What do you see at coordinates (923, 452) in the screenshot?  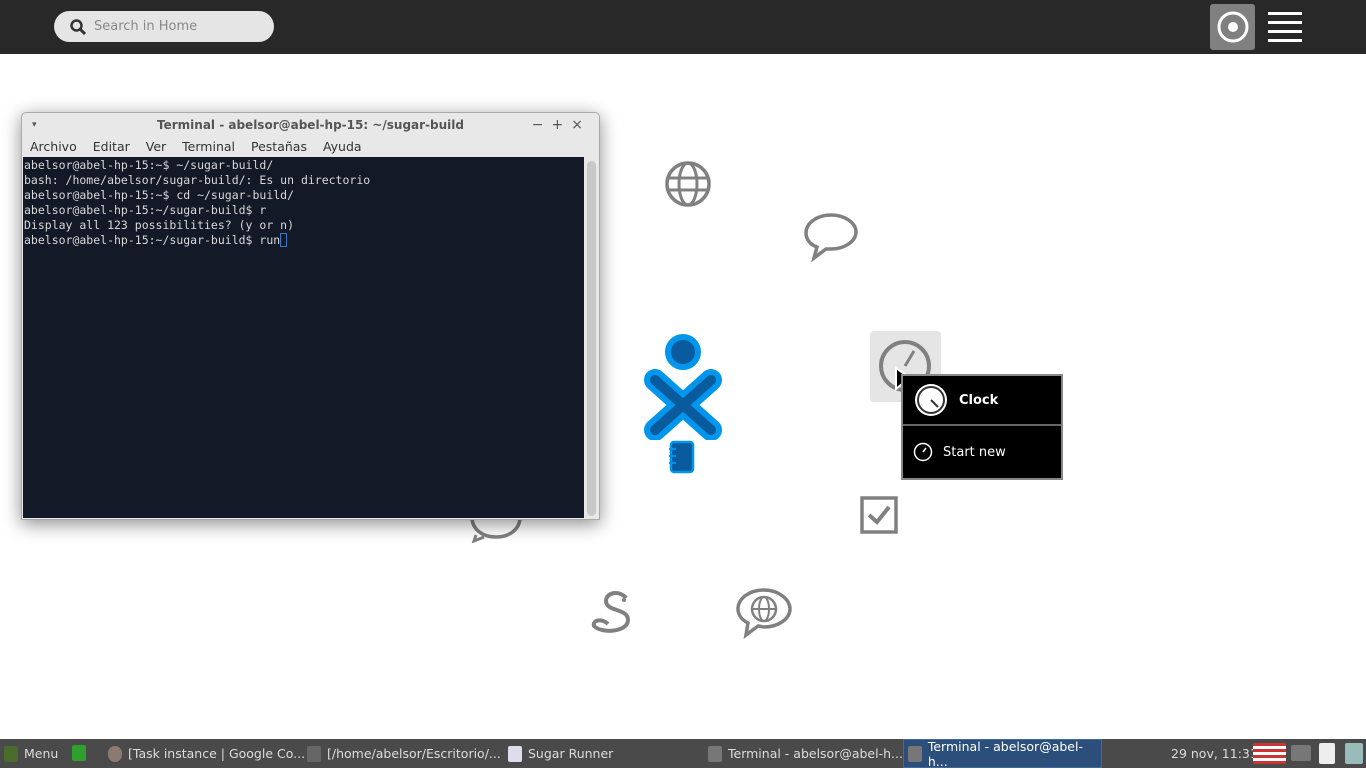 I see `start-new-icon` at bounding box center [923, 452].